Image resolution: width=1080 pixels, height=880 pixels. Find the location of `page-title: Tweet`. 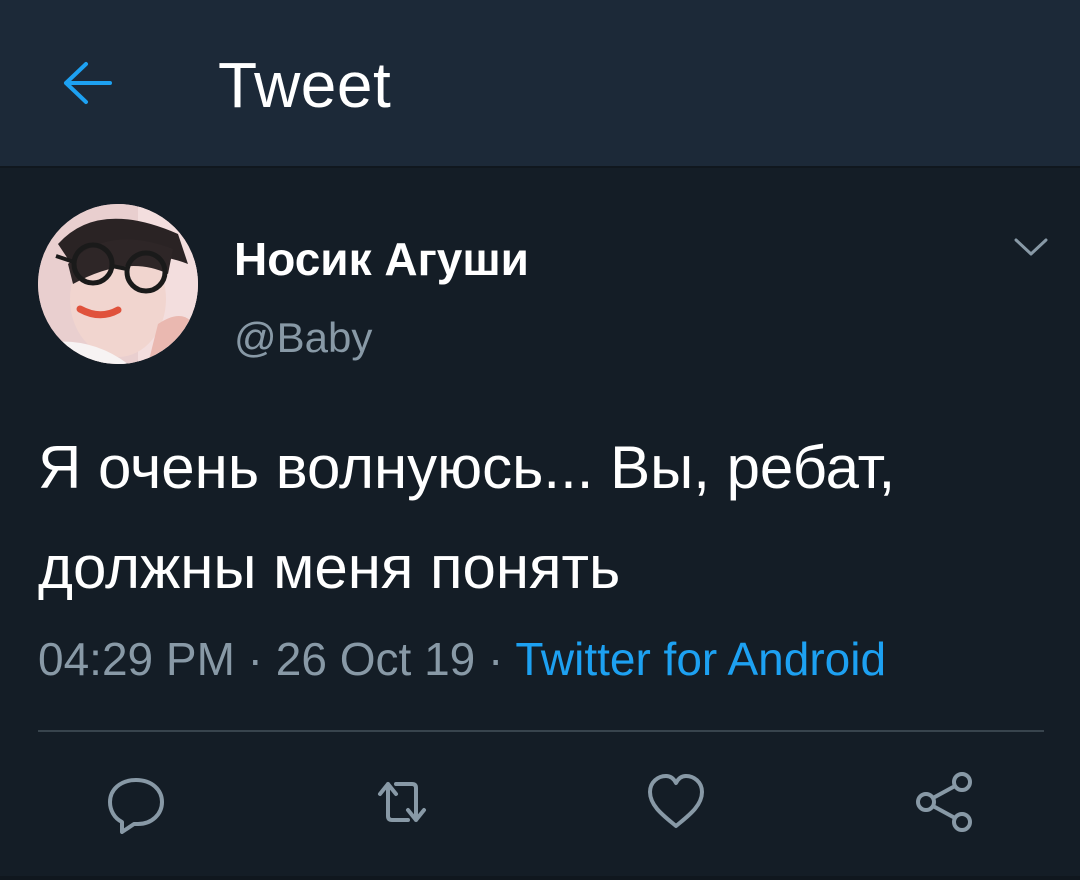

page-title: Tweet is located at coordinates (305, 85).